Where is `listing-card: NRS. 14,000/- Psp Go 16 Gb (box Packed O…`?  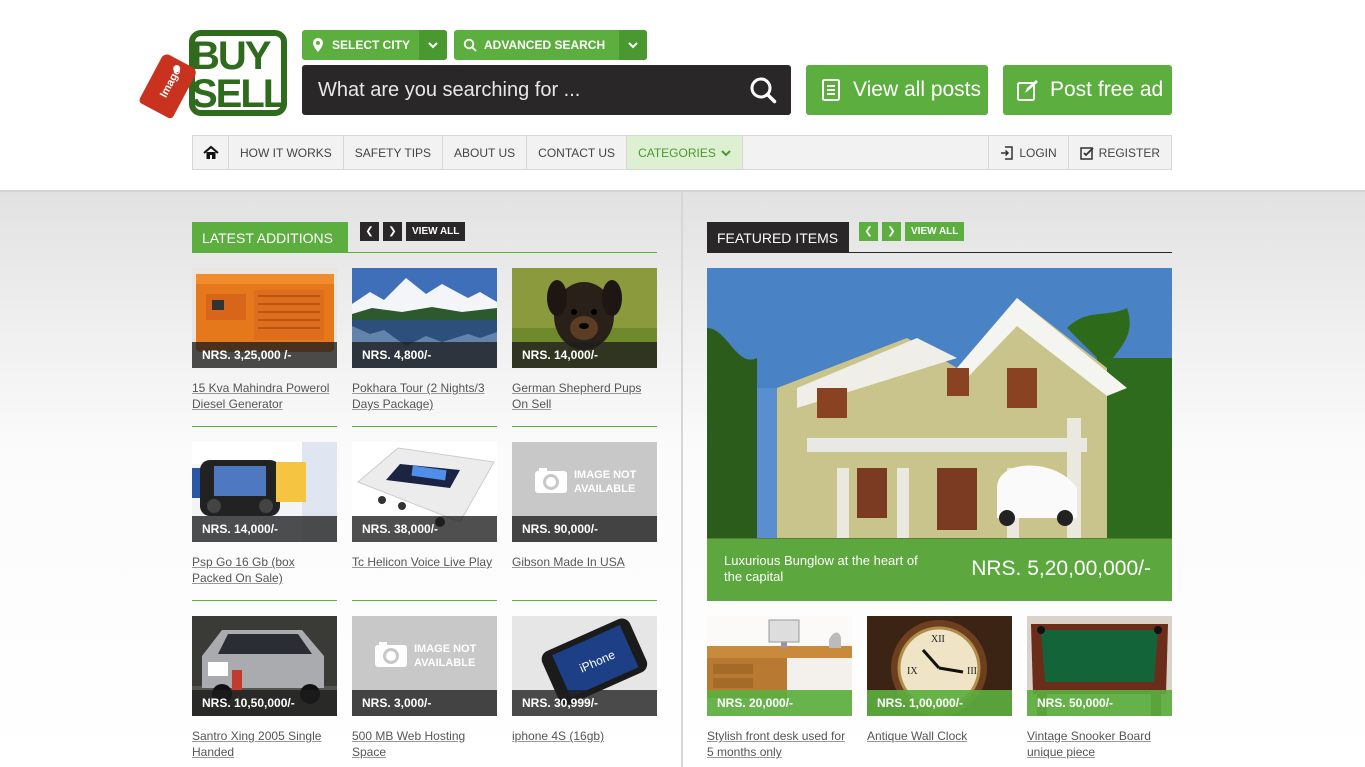
listing-card: NRS. 14,000/- Psp Go 16 Gb (box Packed O… is located at coordinates (264, 514).